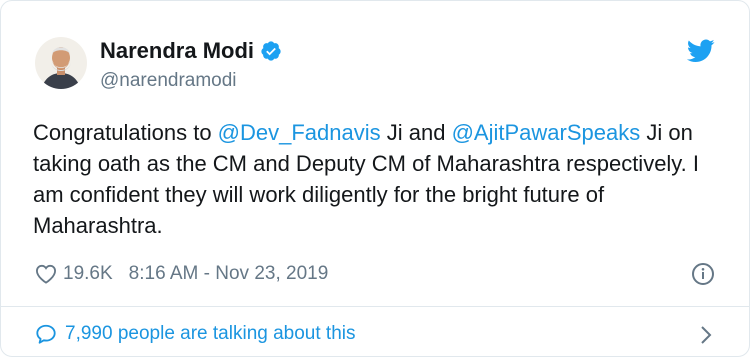 Image resolution: width=752 pixels, height=359 pixels. What do you see at coordinates (706, 335) in the screenshot?
I see `chevron-right-icon` at bounding box center [706, 335].